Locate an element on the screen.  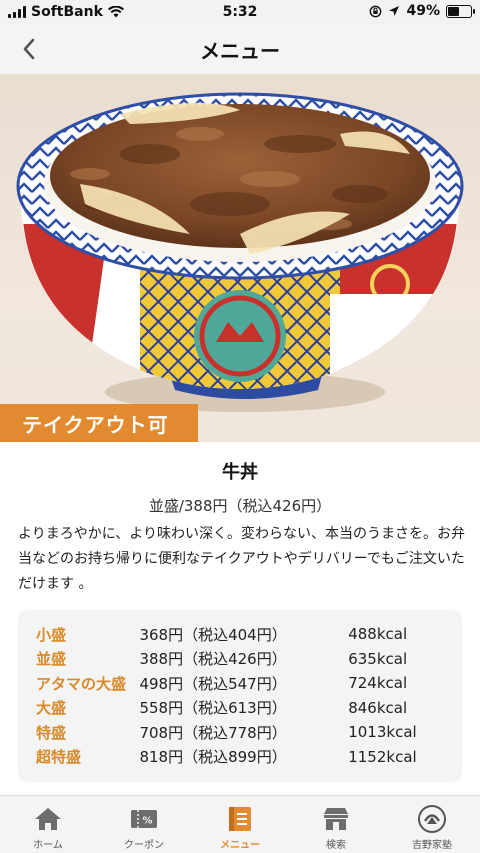
size-price: 388円（税込426円） is located at coordinates (213, 659).